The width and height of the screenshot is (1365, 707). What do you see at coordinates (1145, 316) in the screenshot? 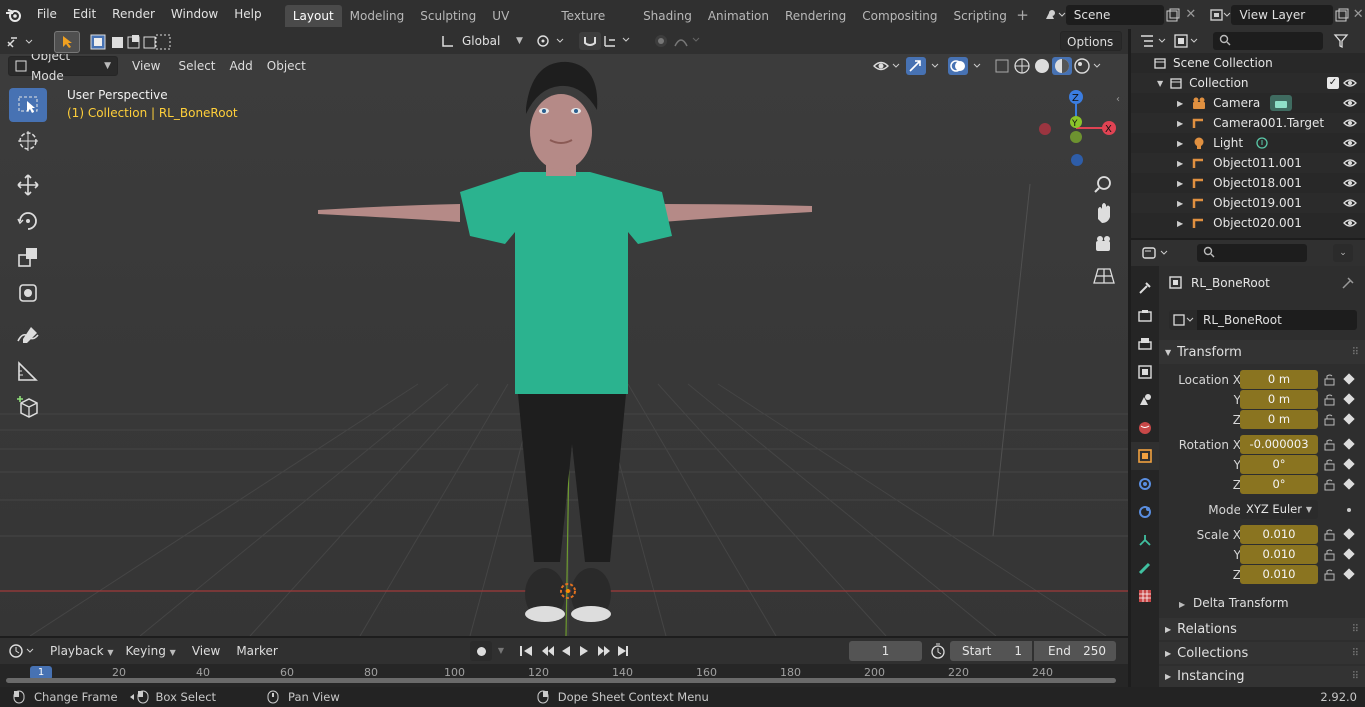
I see `render-tab-icon` at bounding box center [1145, 316].